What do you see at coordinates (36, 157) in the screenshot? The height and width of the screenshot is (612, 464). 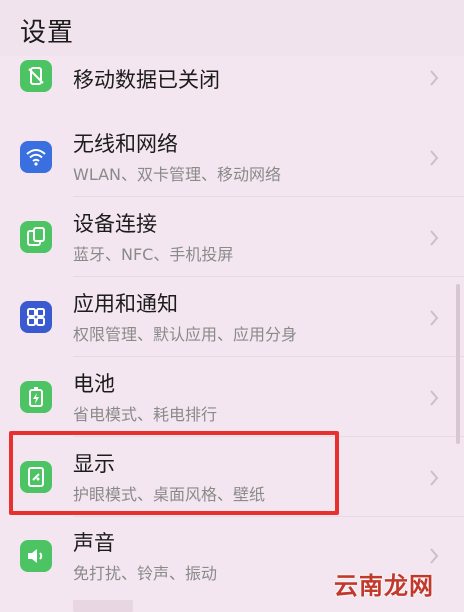 I see `wifi-icon` at bounding box center [36, 157].